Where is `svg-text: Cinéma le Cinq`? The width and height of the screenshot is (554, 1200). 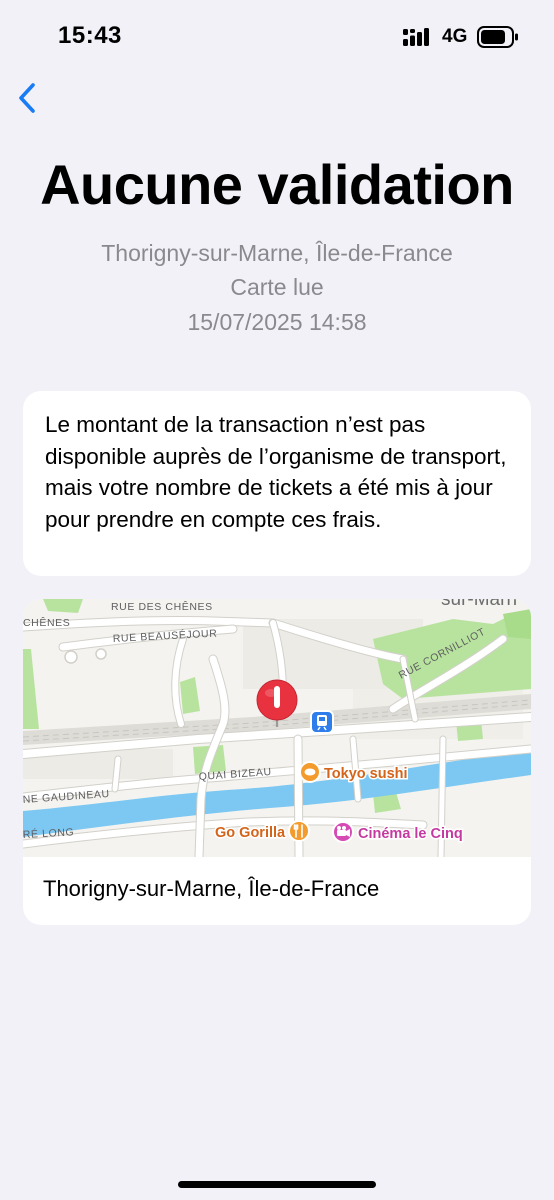
svg-text: Cinéma le Cinq is located at coordinates (410, 834).